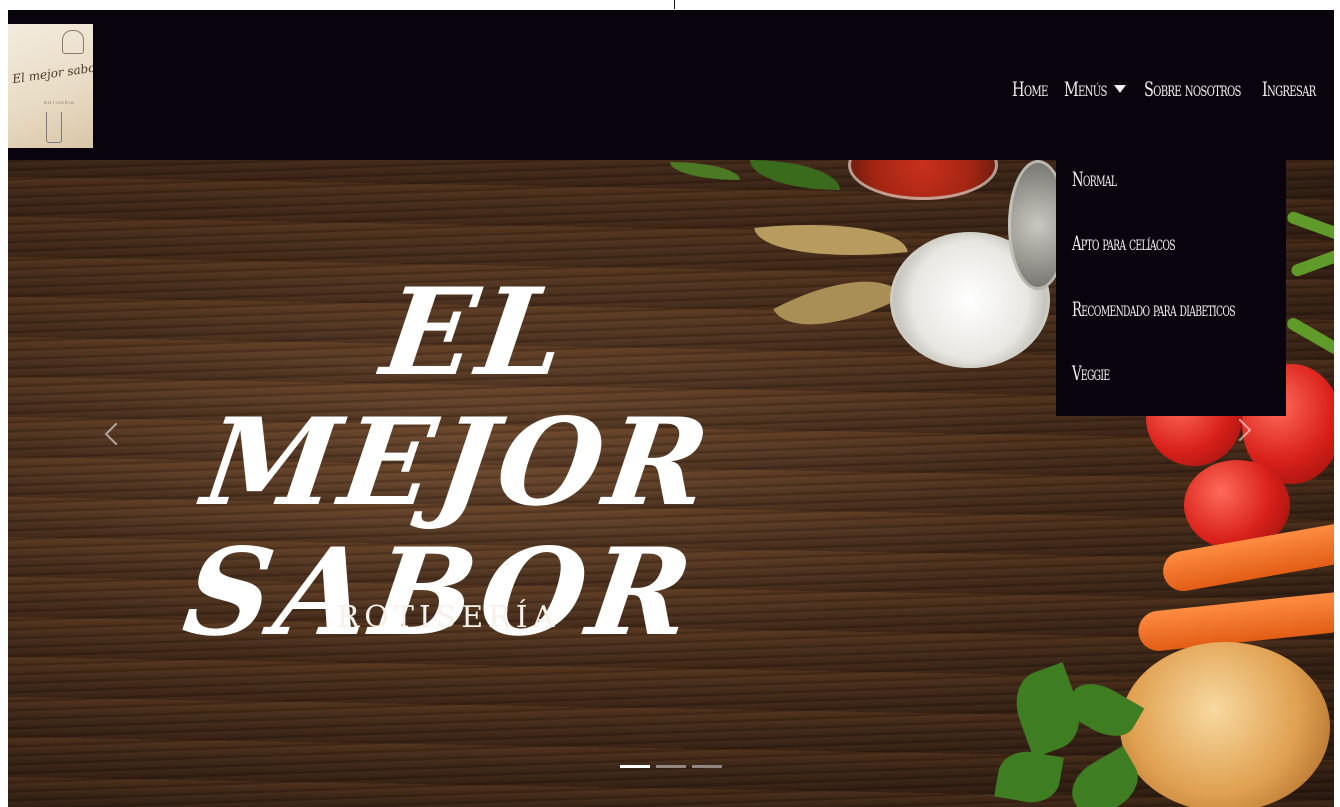 This screenshot has height=807, width=1340. Describe the element at coordinates (1091, 373) in the screenshot. I see `dropdown-item-veggie: Veggie` at that location.